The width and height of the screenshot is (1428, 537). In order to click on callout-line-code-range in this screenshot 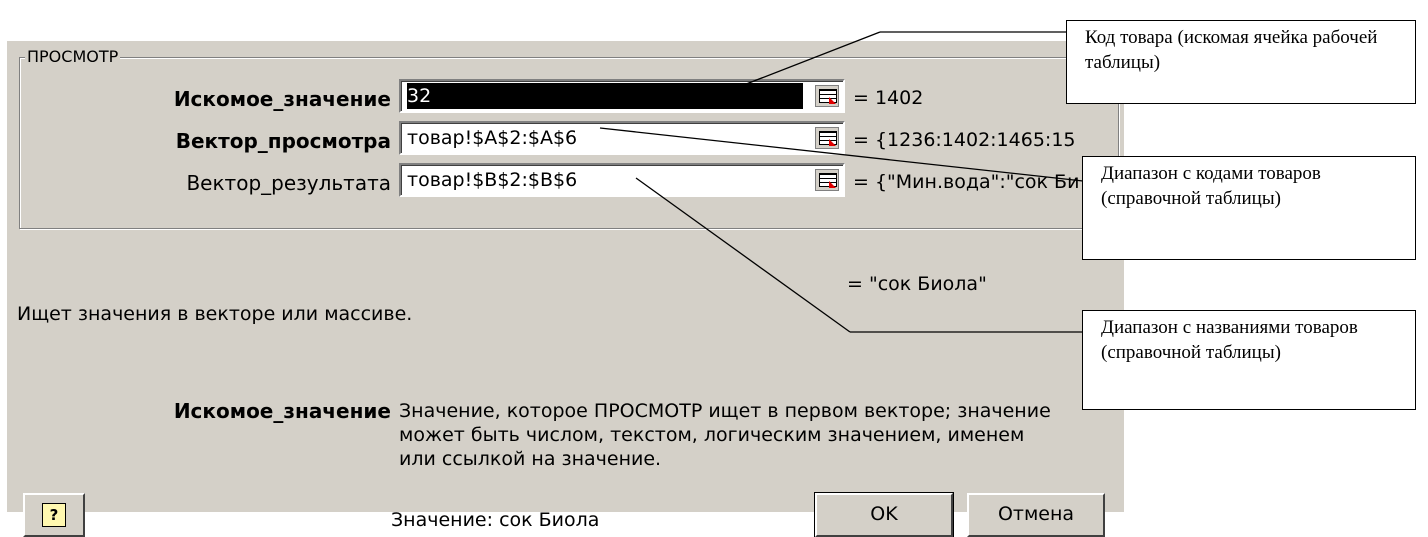, I will do `click(846, 155)`.